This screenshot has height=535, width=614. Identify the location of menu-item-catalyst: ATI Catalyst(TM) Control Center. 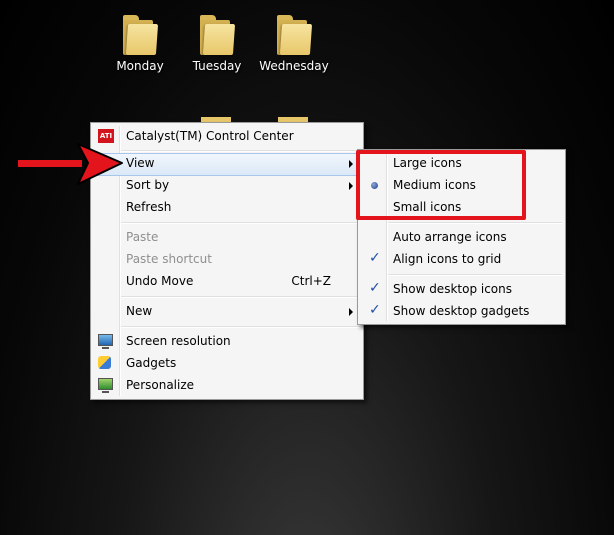
(227, 136).